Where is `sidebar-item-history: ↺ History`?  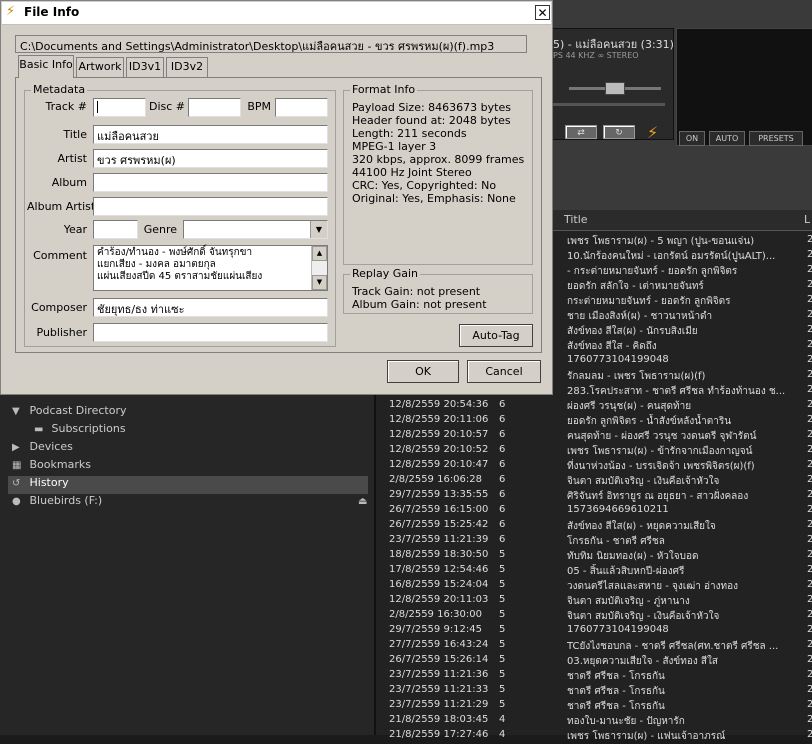 sidebar-item-history: ↺ History is located at coordinates (188, 485).